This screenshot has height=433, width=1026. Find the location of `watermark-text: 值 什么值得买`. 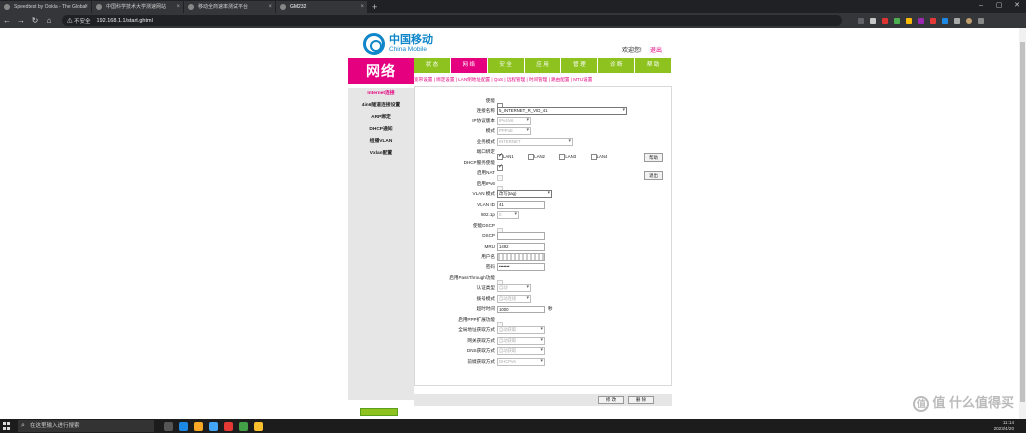

watermark-text: 值 什么值得买 is located at coordinates (973, 402).